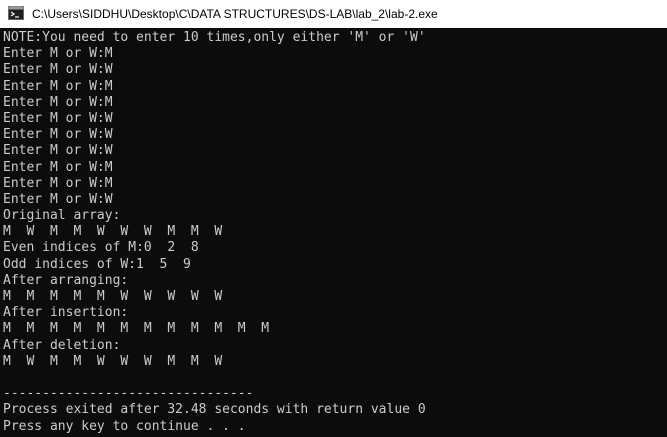 This screenshot has height=437, width=667. What do you see at coordinates (62, 345) in the screenshot?
I see `console-line: After deletion:` at bounding box center [62, 345].